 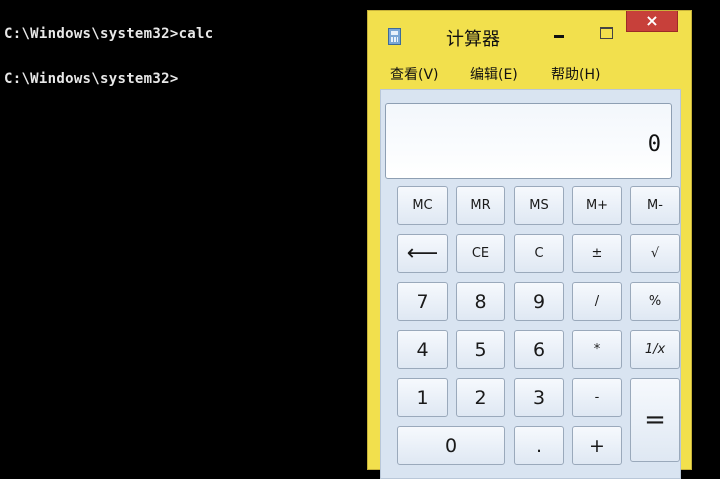 I want to click on digit-3-button: 3, so click(x=539, y=397).